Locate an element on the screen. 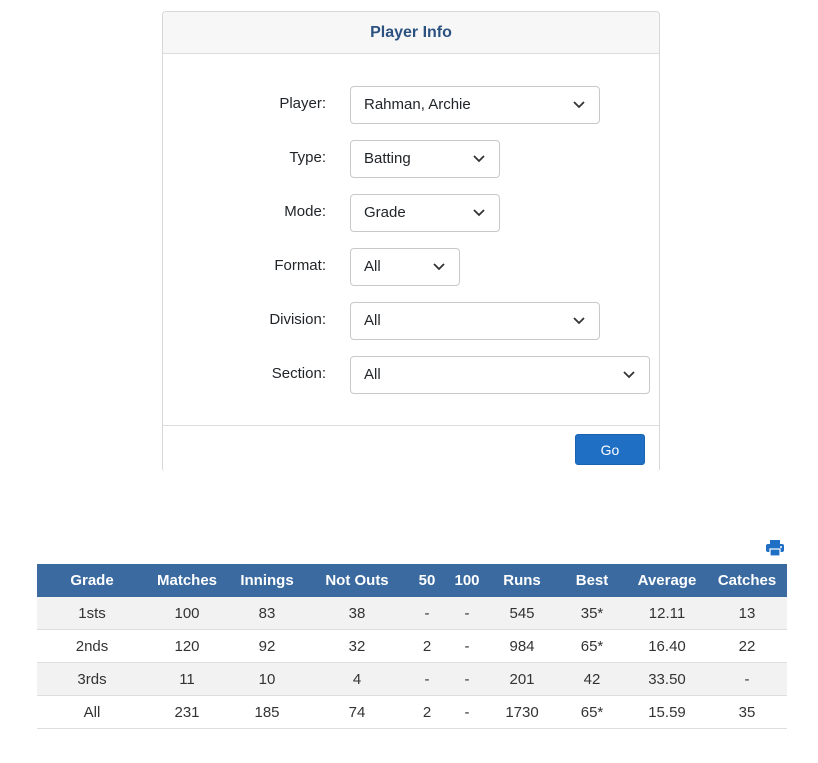 The width and height of the screenshot is (818, 763). col-header: Matches is located at coordinates (187, 580).